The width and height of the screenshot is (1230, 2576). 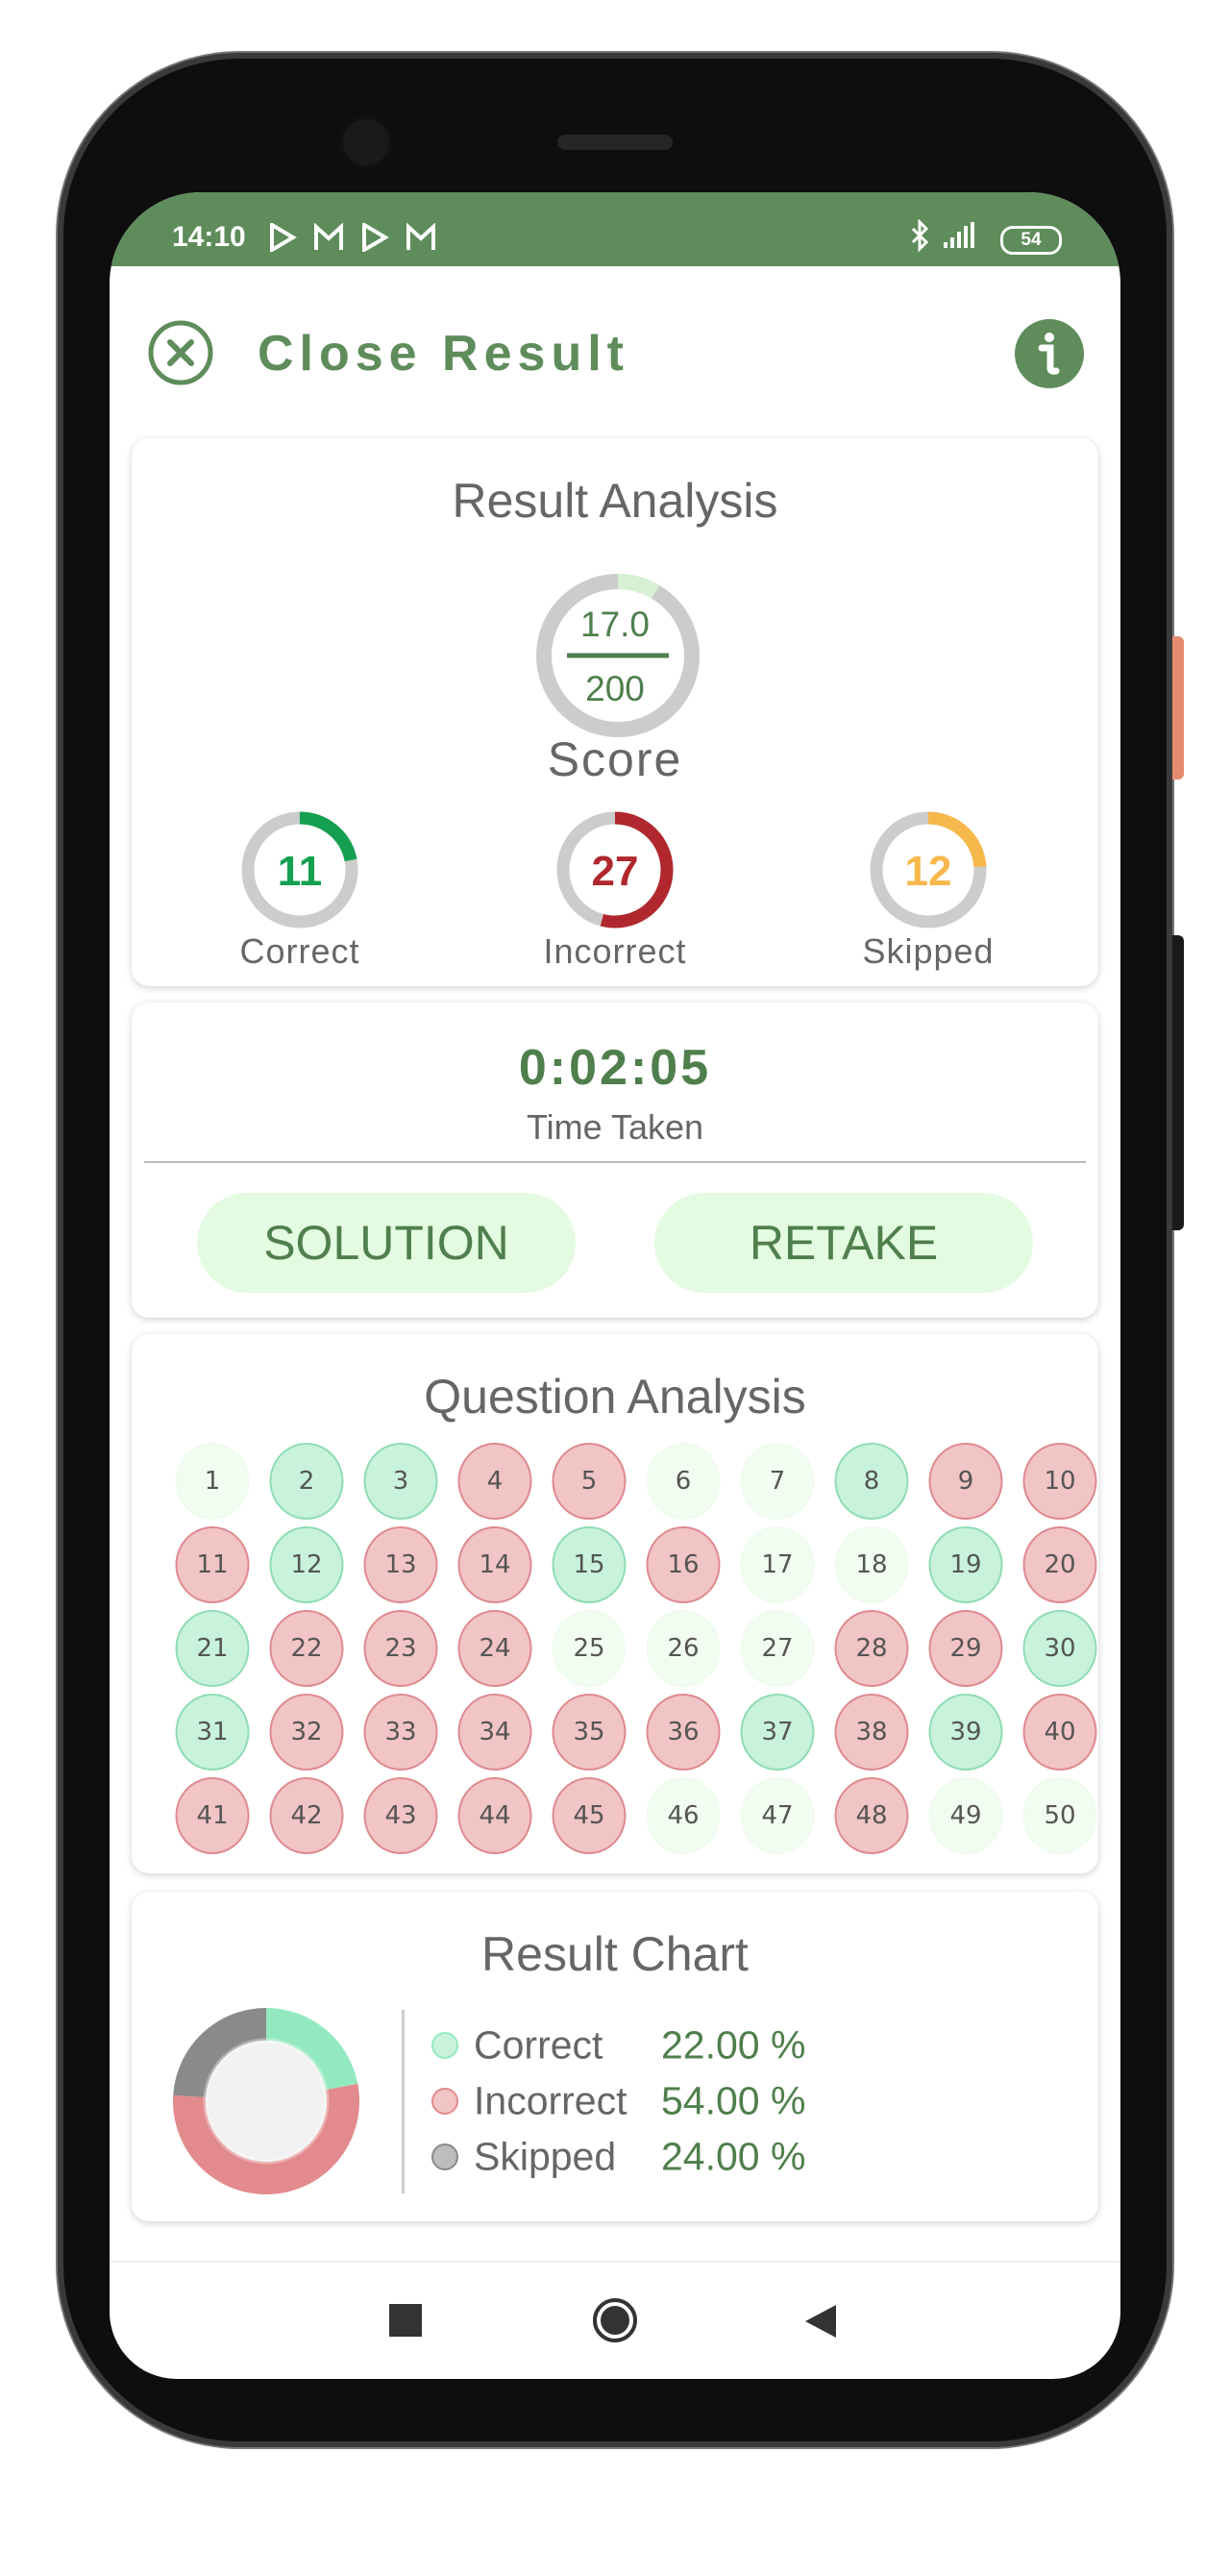 I want to click on question-bubble-incorrect: 24, so click(x=494, y=1648).